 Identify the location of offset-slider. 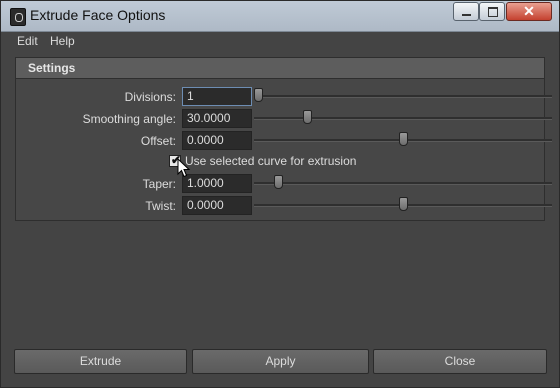
(403, 140).